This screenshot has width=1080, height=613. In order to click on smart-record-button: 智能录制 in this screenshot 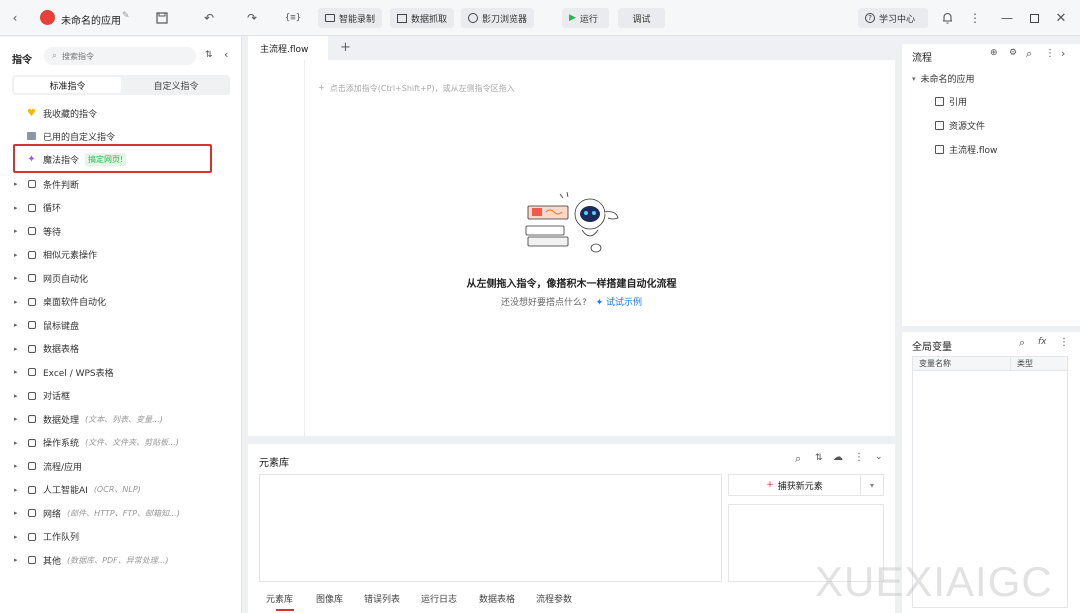, I will do `click(350, 18)`.